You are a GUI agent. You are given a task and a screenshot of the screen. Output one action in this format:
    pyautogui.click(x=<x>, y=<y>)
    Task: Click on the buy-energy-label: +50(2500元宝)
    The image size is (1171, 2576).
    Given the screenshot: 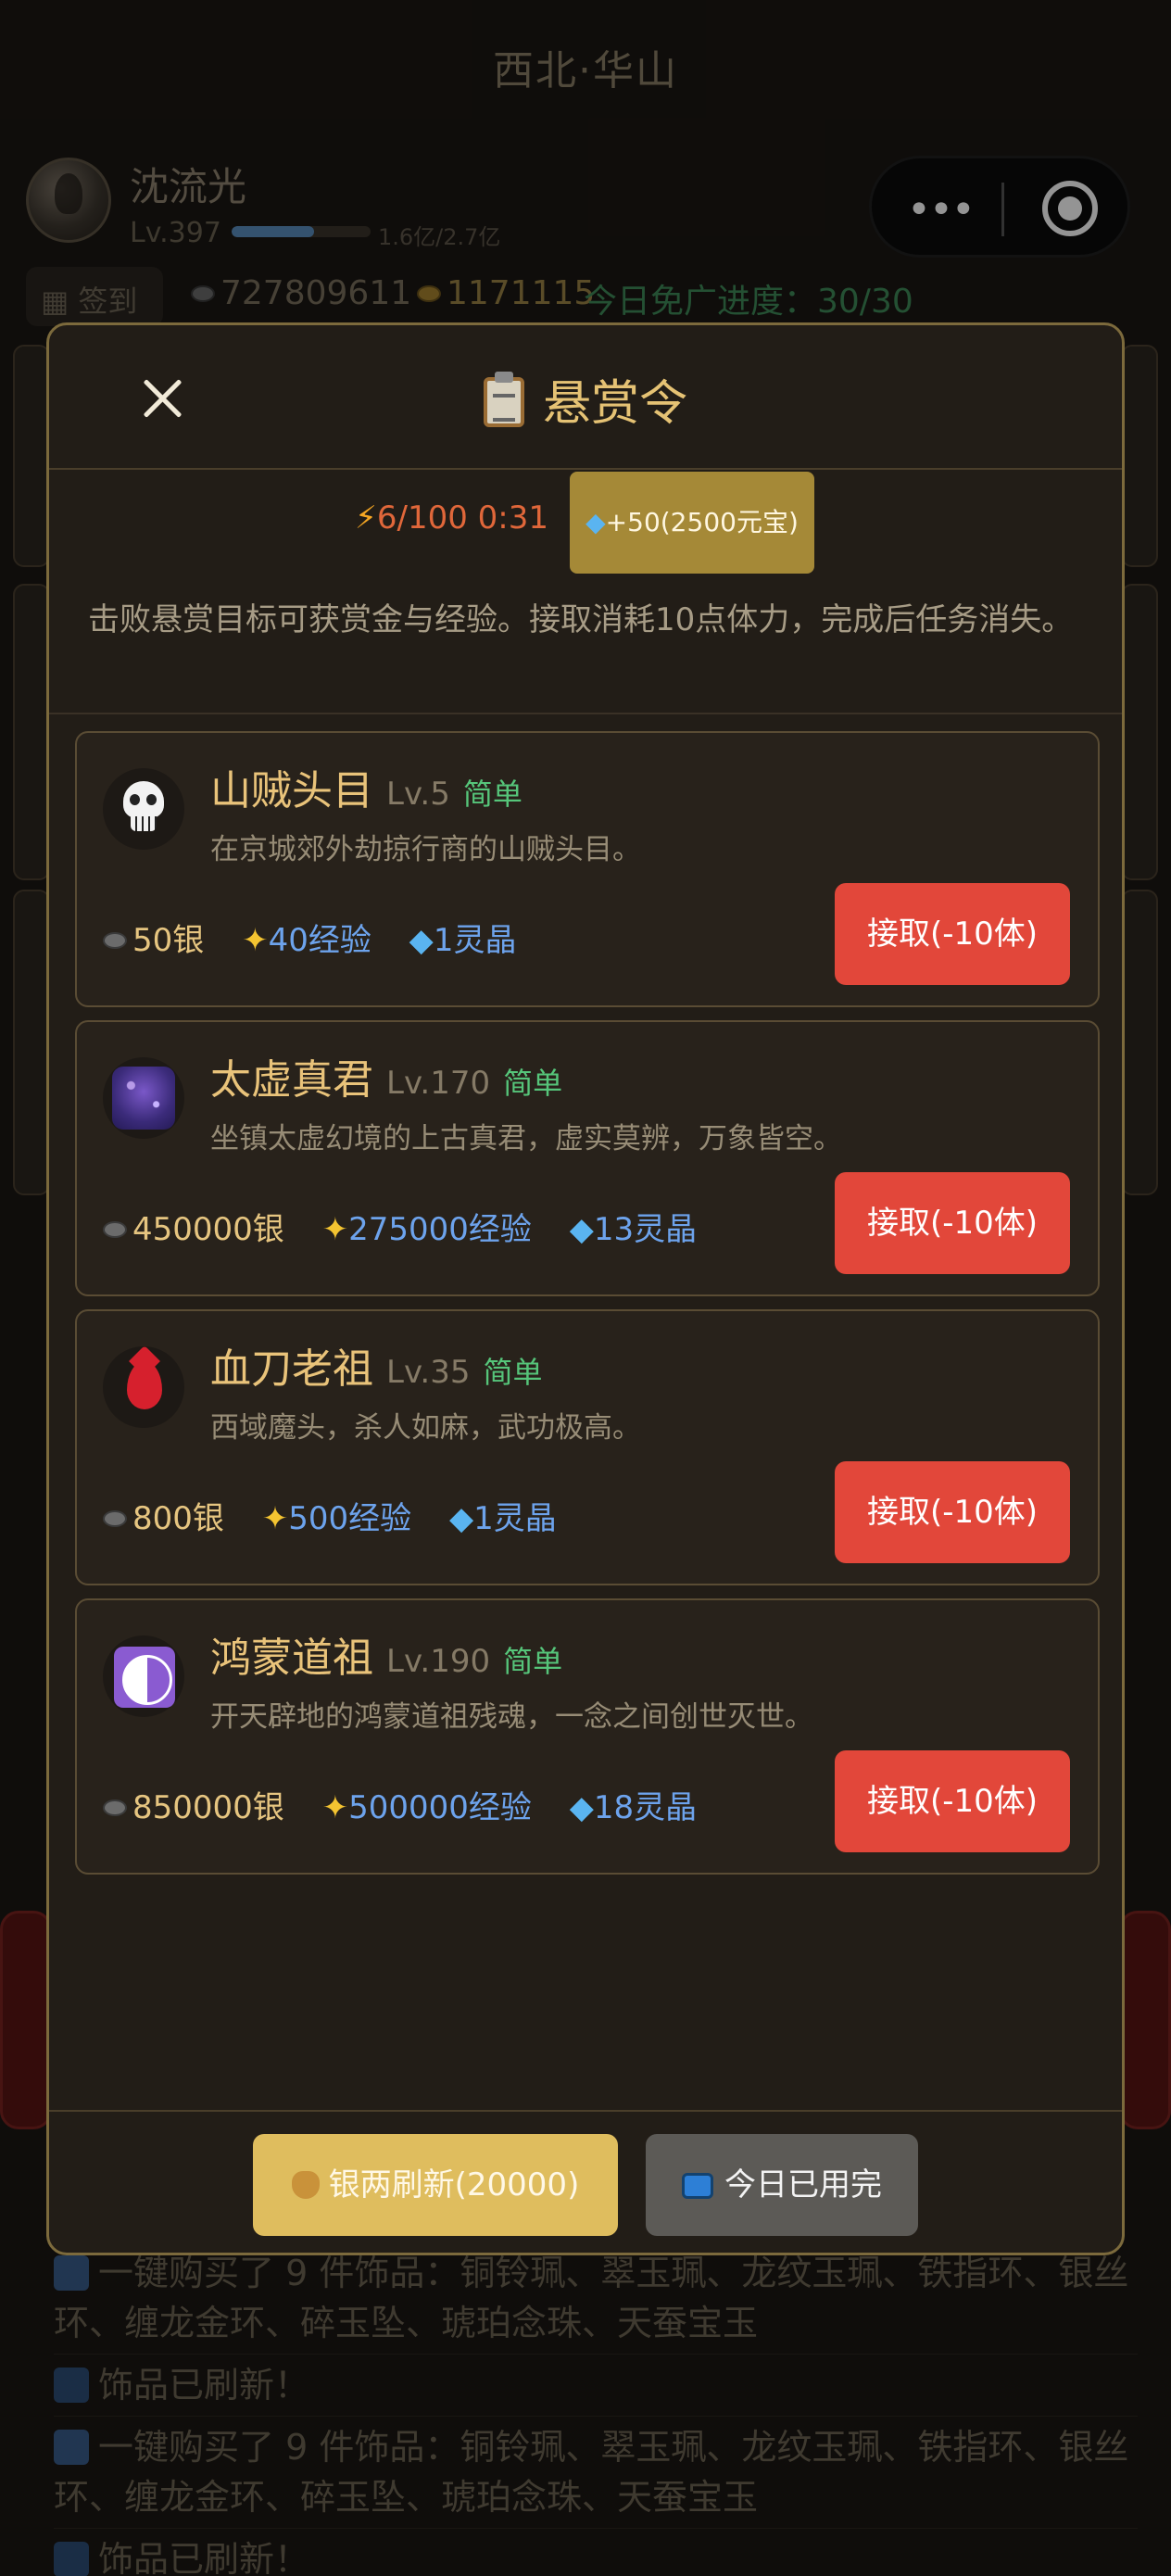 What is the action you would take?
    pyautogui.click(x=702, y=522)
    